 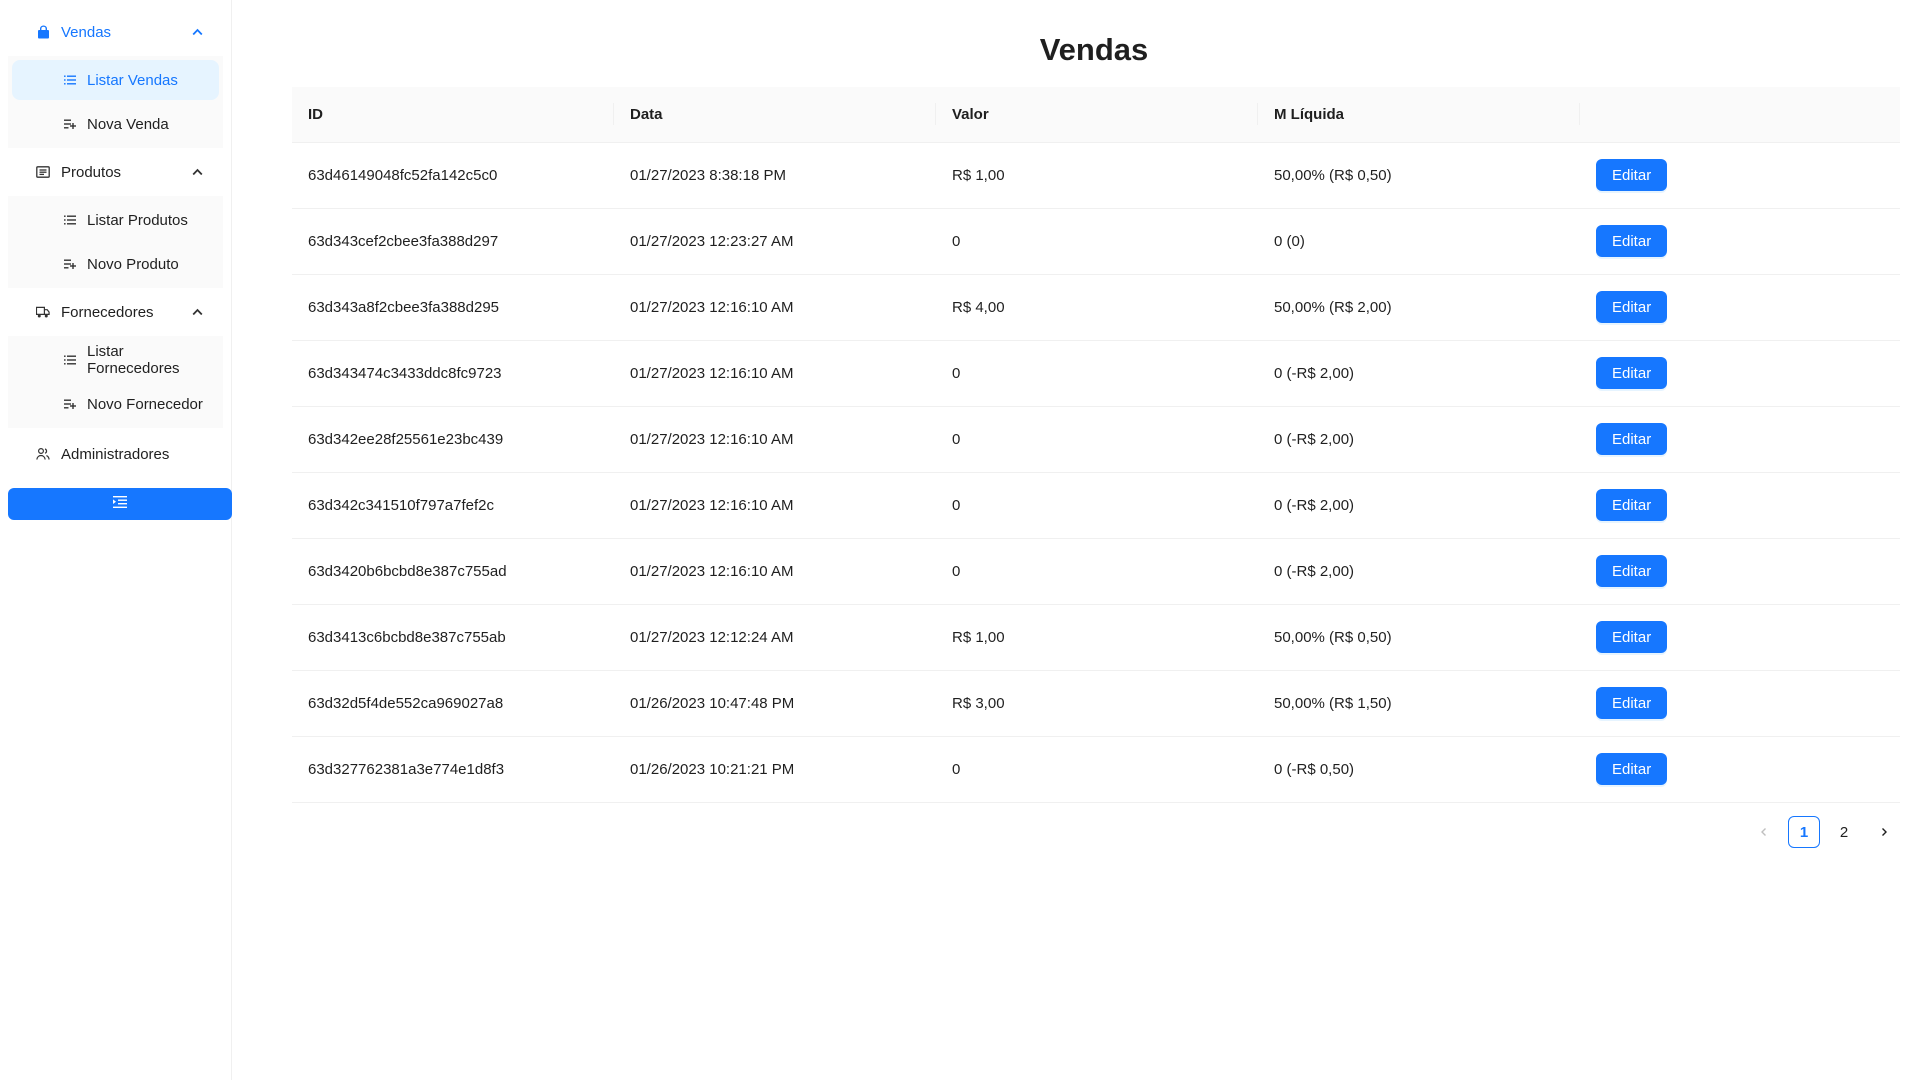 What do you see at coordinates (453, 175) in the screenshot?
I see `cell-id: 63d46149048fc52fa142c5c0` at bounding box center [453, 175].